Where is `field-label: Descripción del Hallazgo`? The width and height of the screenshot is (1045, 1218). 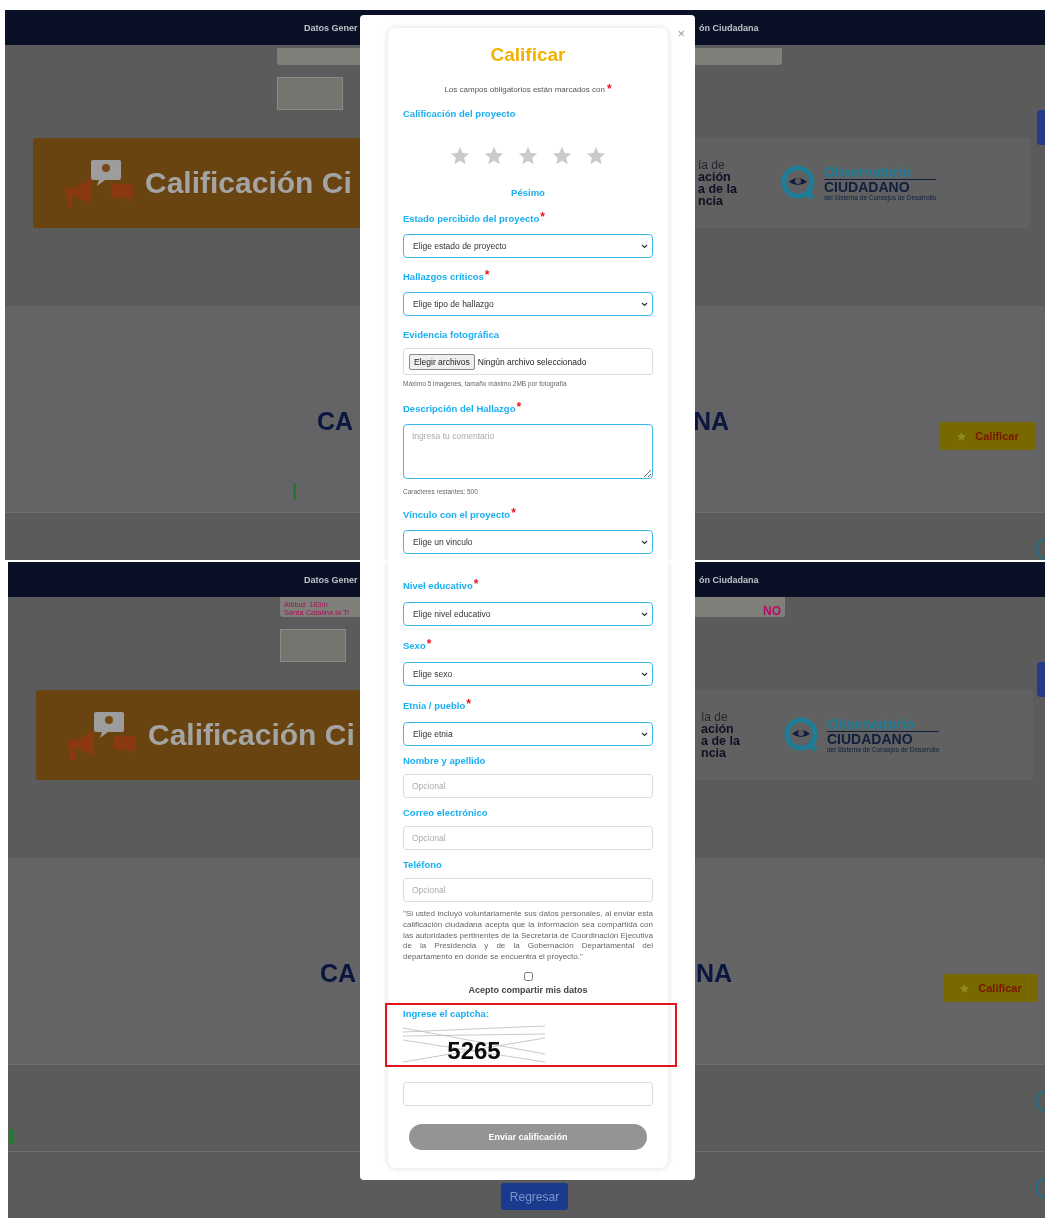 field-label: Descripción del Hallazgo is located at coordinates (459, 409).